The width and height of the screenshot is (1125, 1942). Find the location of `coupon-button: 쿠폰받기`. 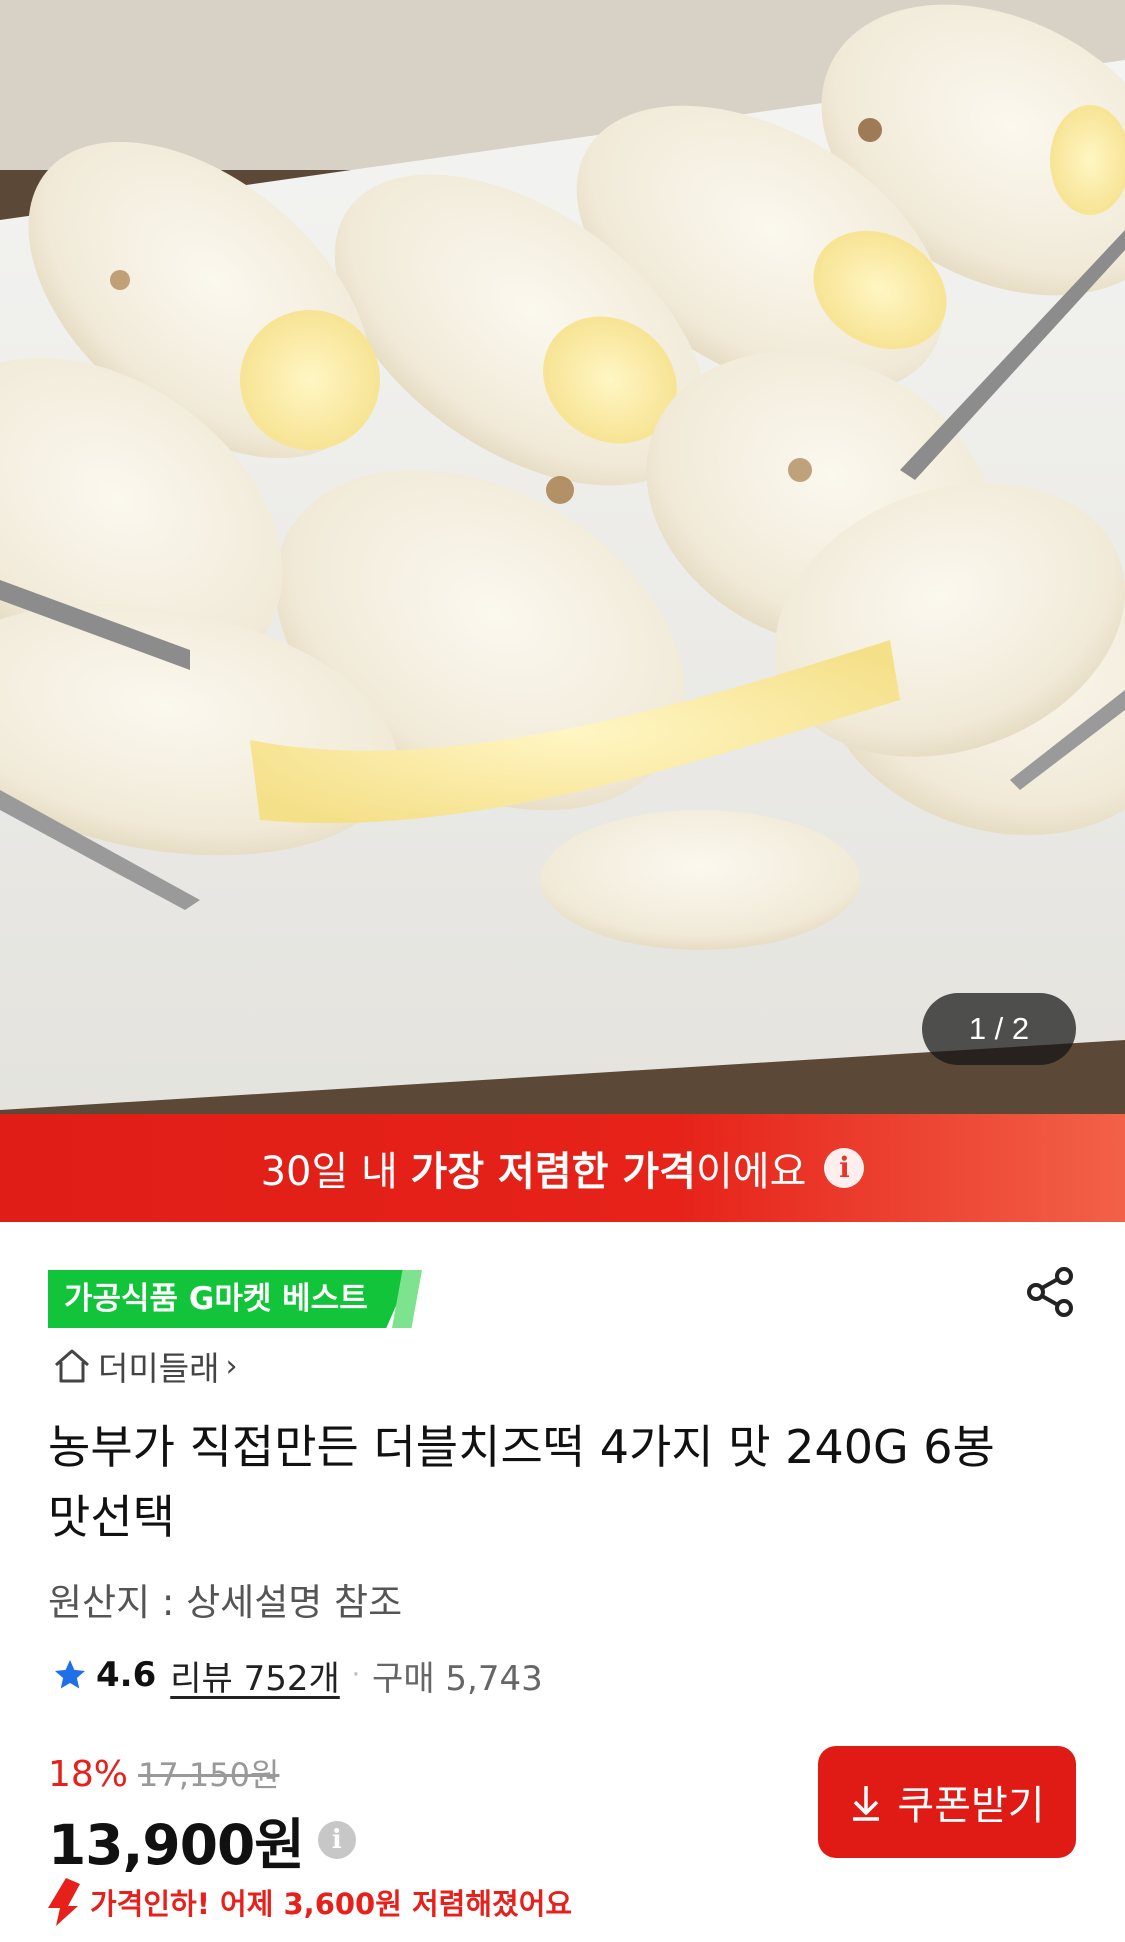

coupon-button: 쿠폰받기 is located at coordinates (947, 1802).